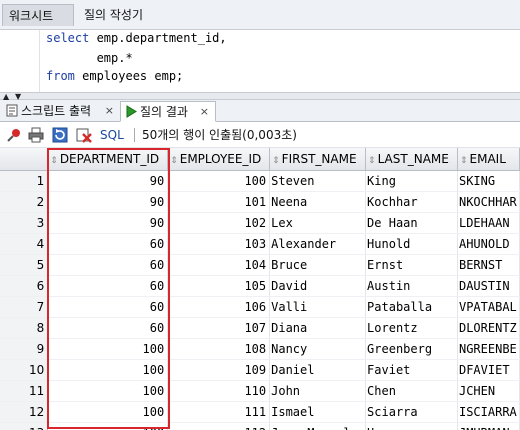 Image resolution: width=520 pixels, height=430 pixels. Describe the element at coordinates (112, 135) in the screenshot. I see `sql-button: SQL` at that location.